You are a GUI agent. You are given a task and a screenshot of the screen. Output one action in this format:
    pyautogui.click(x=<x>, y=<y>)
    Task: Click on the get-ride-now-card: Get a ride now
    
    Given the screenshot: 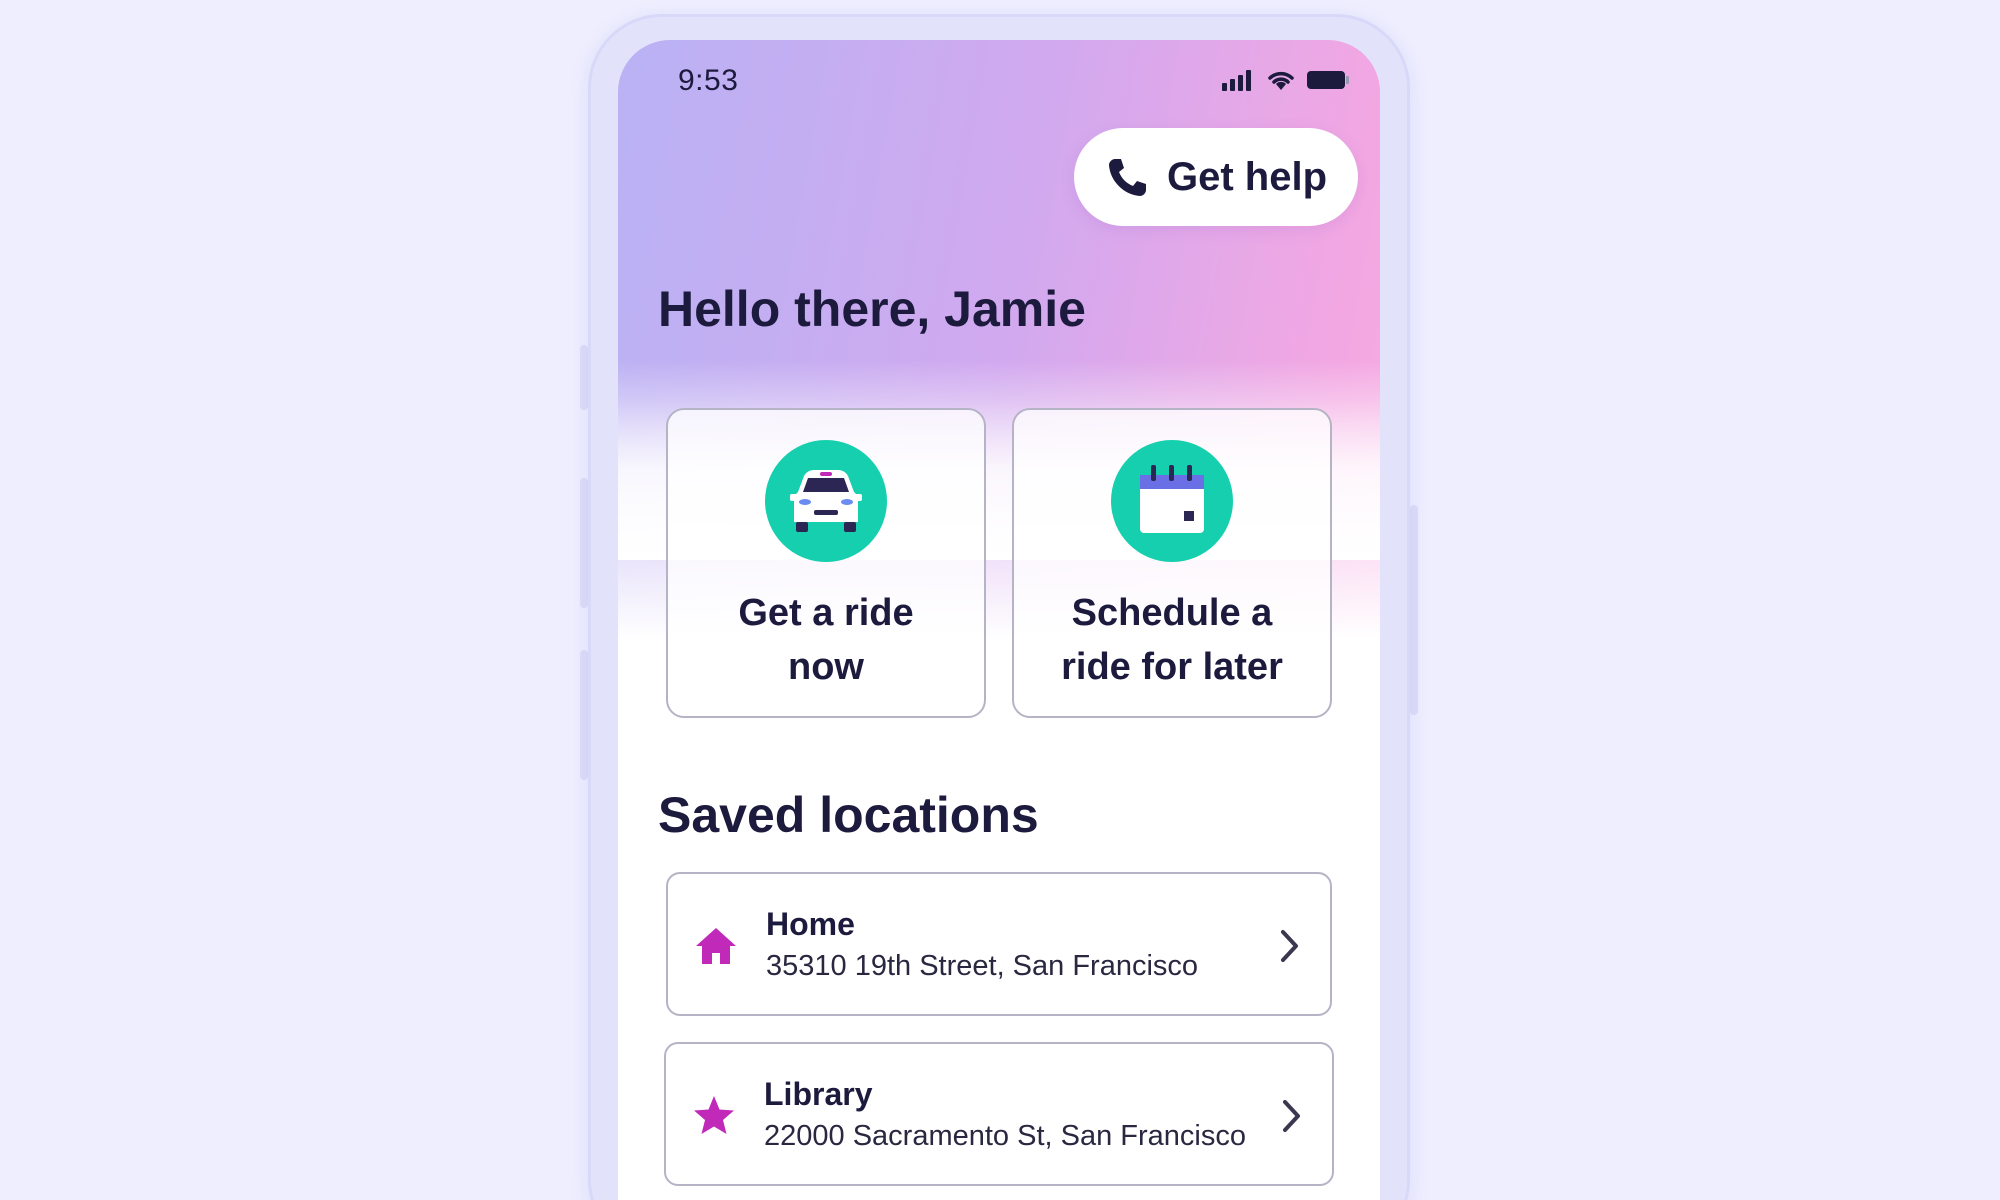 What is the action you would take?
    pyautogui.click(x=826, y=563)
    